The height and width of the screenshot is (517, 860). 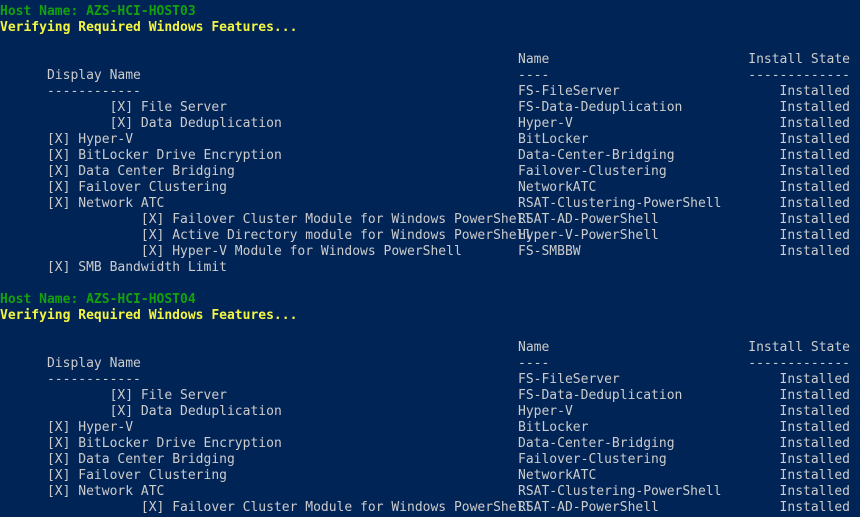 I want to click on host-name-line: Host Name: AZS-HCI-HOST03, so click(x=98, y=11).